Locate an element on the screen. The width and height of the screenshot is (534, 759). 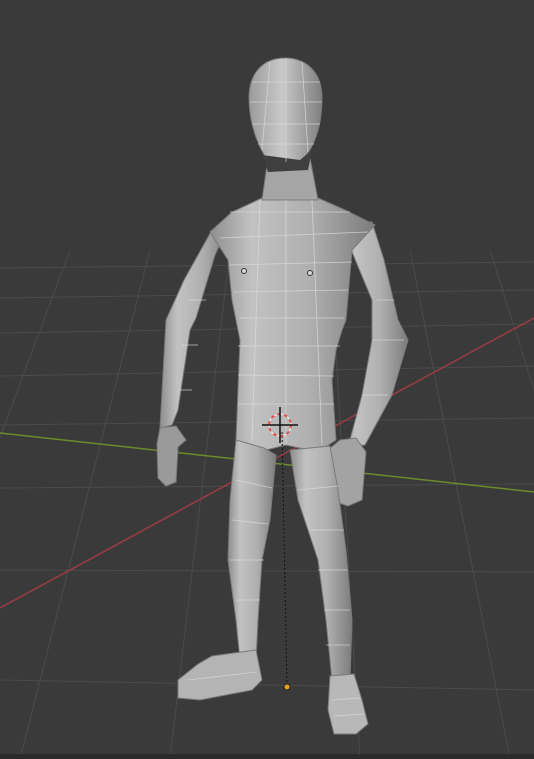
left-foot is located at coordinates (220, 675).